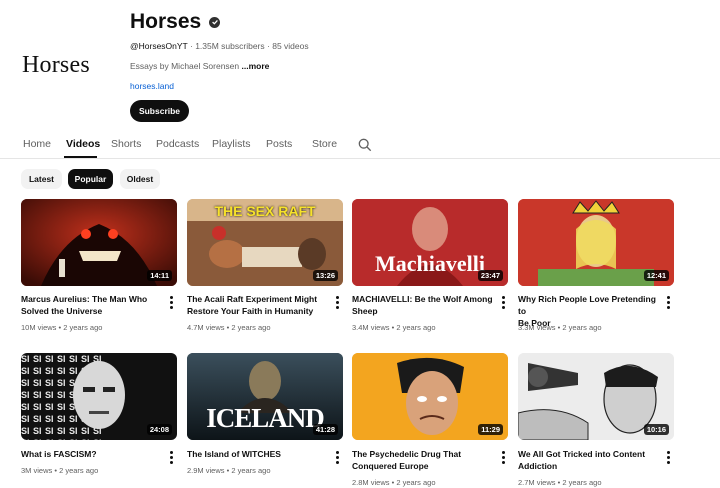 The image size is (720, 488). What do you see at coordinates (265, 242) in the screenshot?
I see `video-thumbnail: THE SEX RAFT 13:26` at bounding box center [265, 242].